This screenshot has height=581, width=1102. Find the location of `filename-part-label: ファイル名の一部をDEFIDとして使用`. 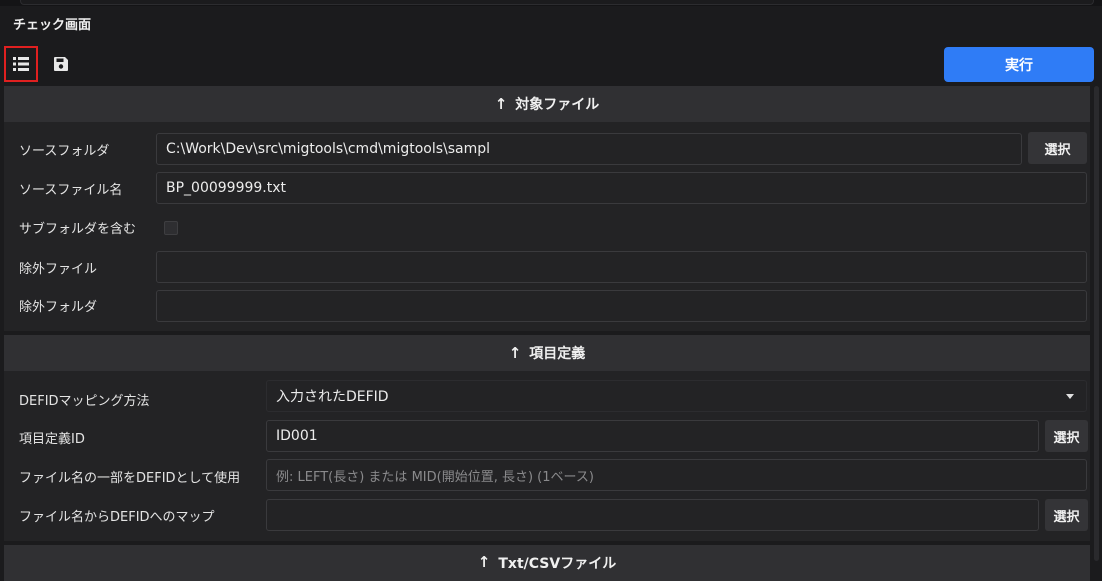

filename-part-label: ファイル名の一部をDEFIDとして使用 is located at coordinates (130, 478).